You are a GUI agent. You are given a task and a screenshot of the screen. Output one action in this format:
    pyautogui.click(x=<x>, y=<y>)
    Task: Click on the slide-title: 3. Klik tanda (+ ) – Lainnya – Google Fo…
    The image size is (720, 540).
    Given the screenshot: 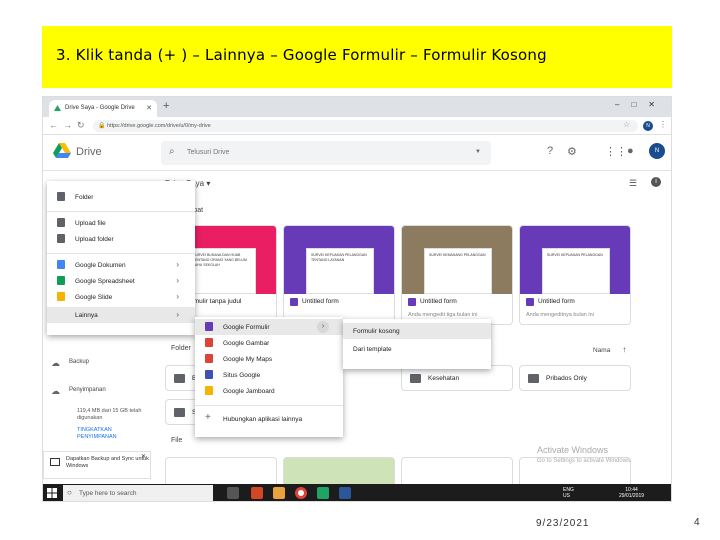 What is the action you would take?
    pyautogui.click(x=301, y=55)
    